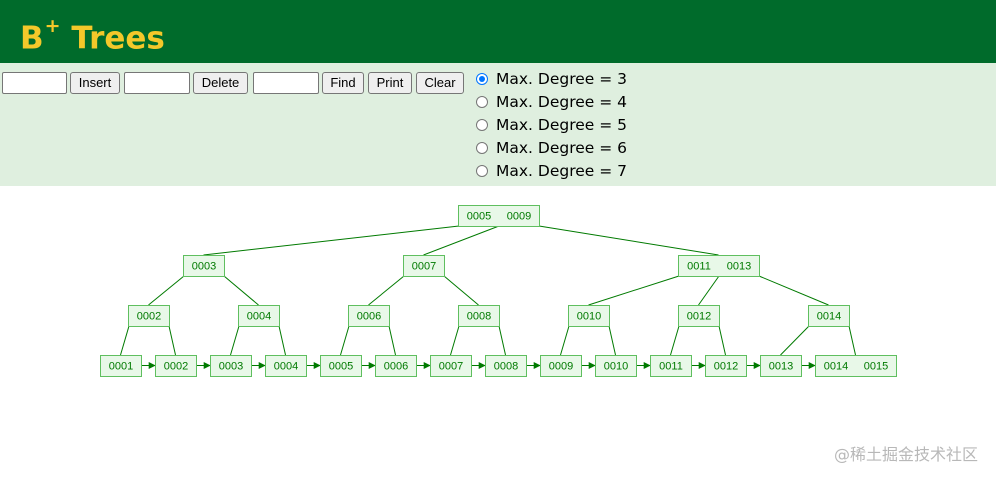 This screenshot has width=996, height=478. I want to click on tree-node: 0001, so click(121, 366).